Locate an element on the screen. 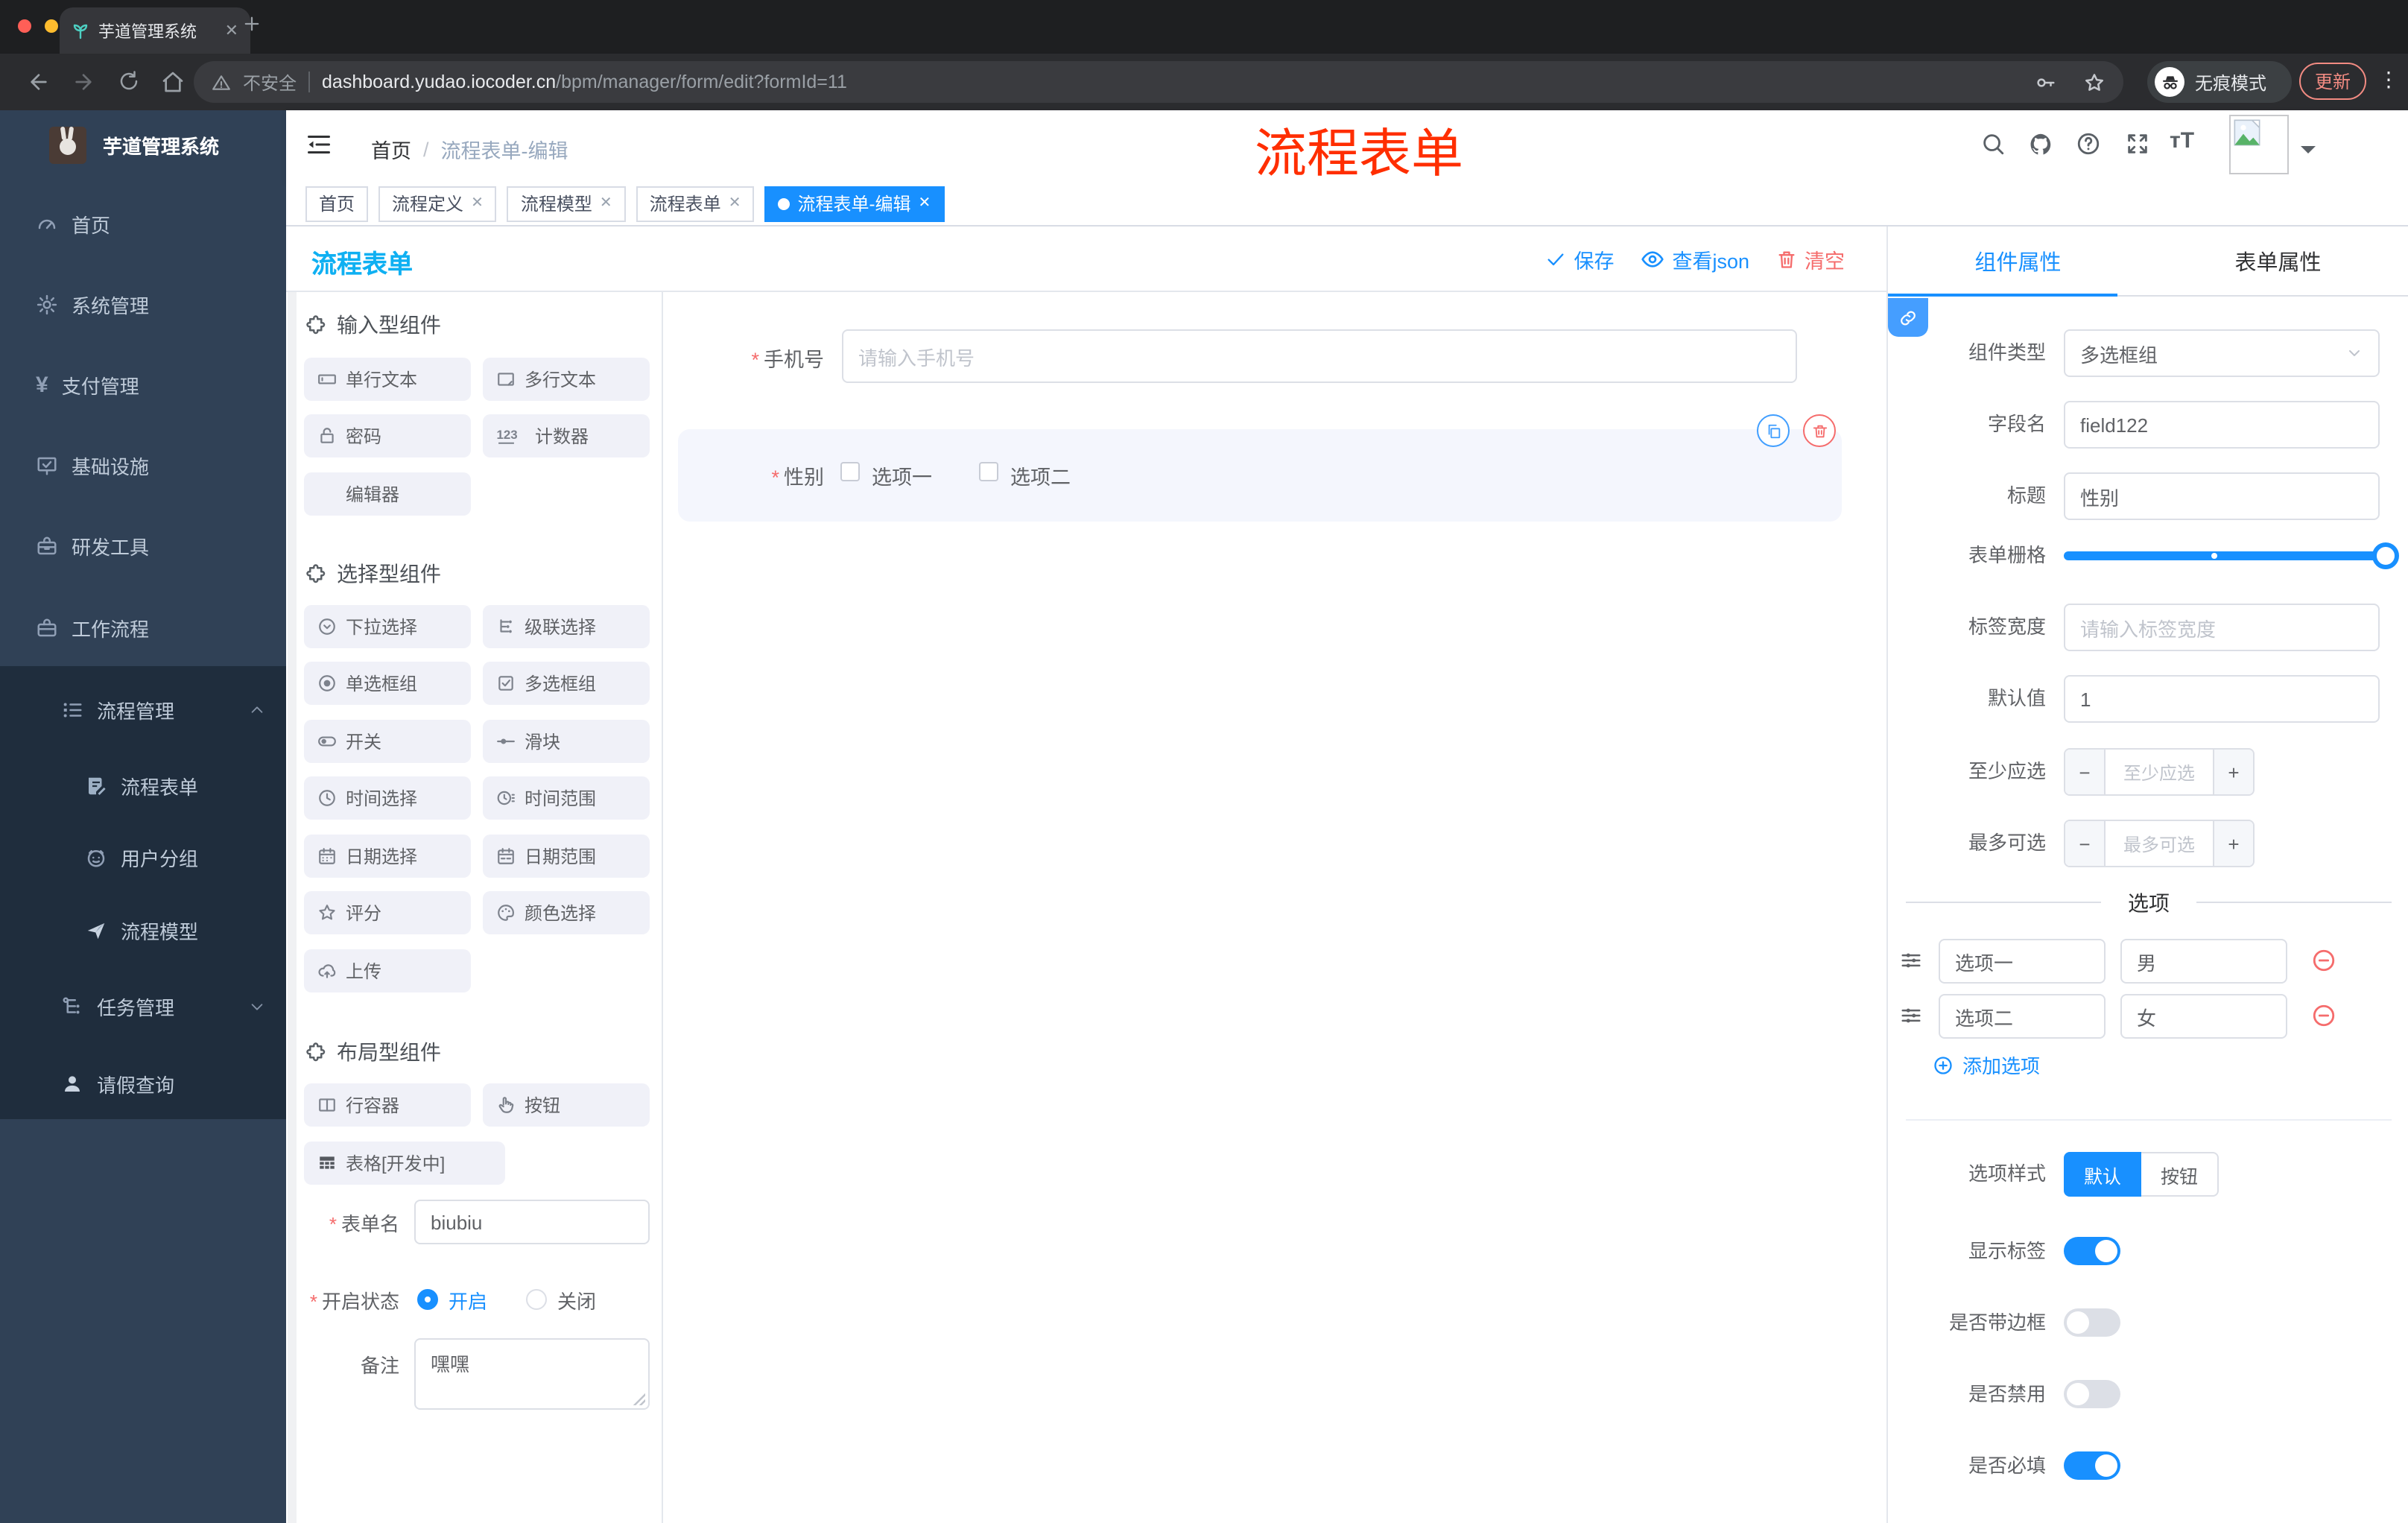 The height and width of the screenshot is (1523, 2408). stepper-minus-button: − is located at coordinates (2084, 844).